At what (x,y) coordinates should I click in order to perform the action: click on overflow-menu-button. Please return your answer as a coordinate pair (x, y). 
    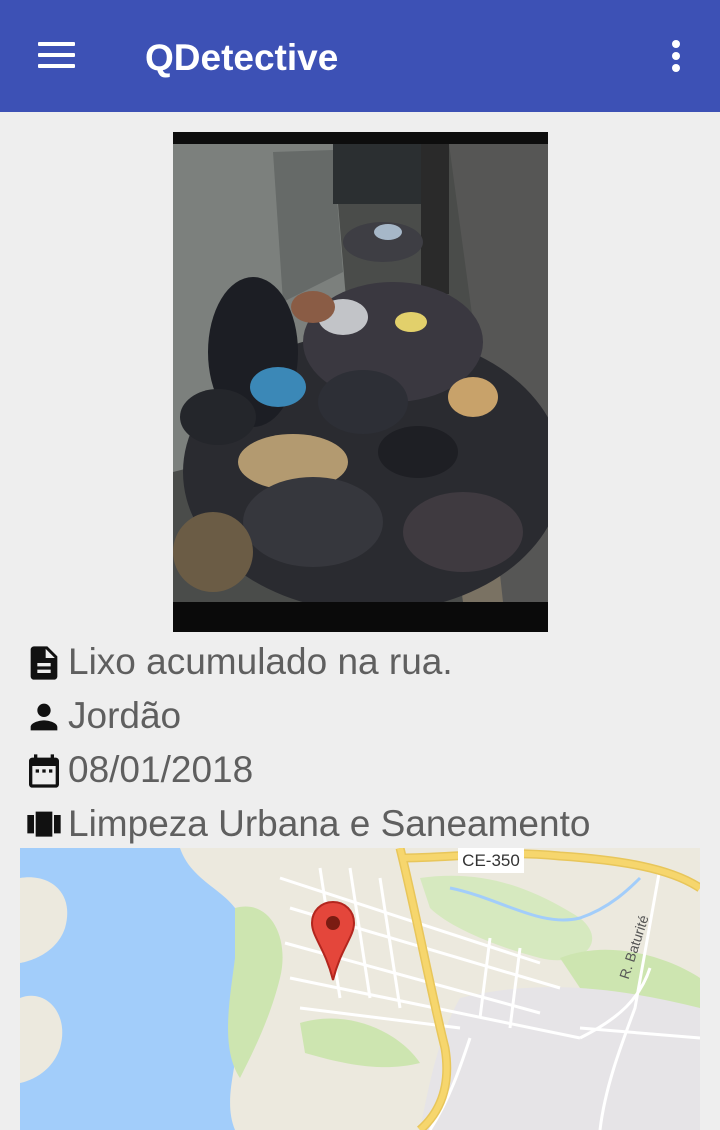
    Looking at the image, I should click on (676, 56).